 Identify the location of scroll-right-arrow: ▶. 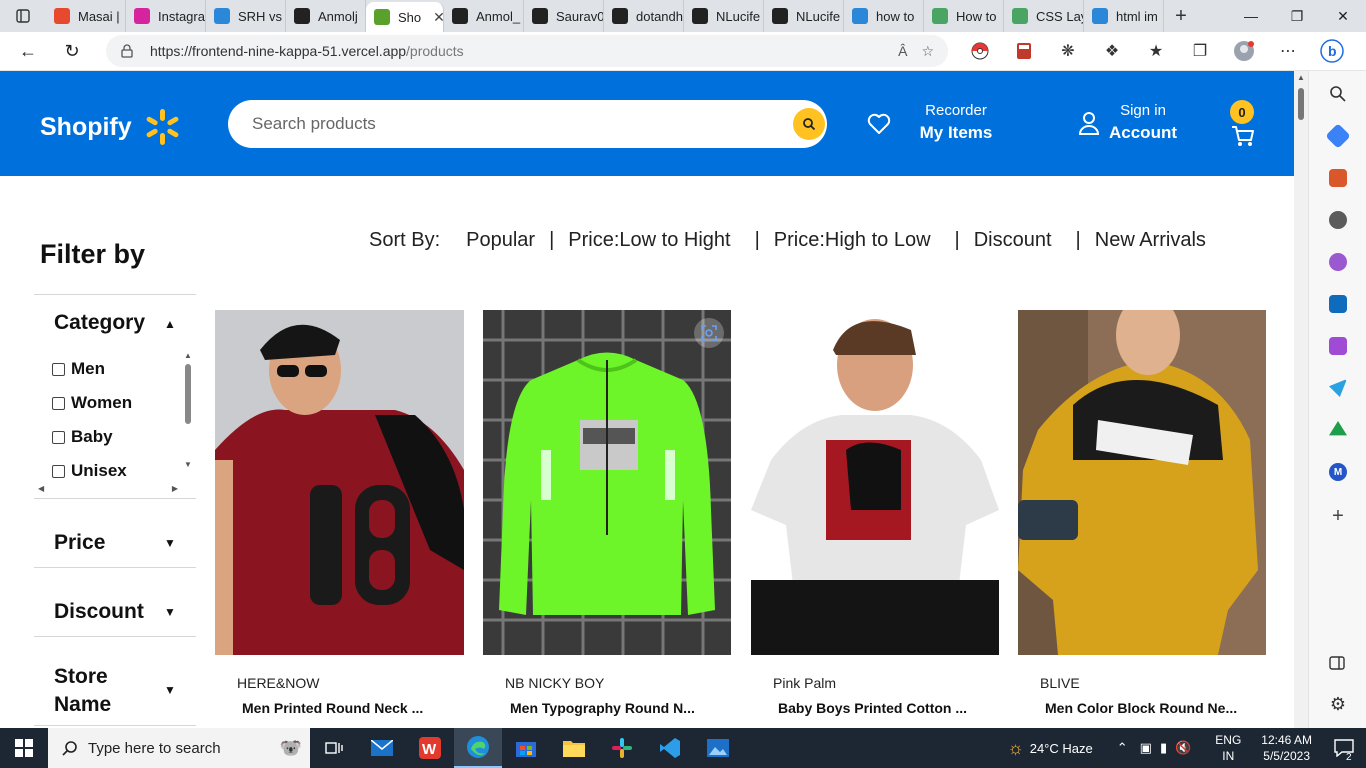
(175, 490).